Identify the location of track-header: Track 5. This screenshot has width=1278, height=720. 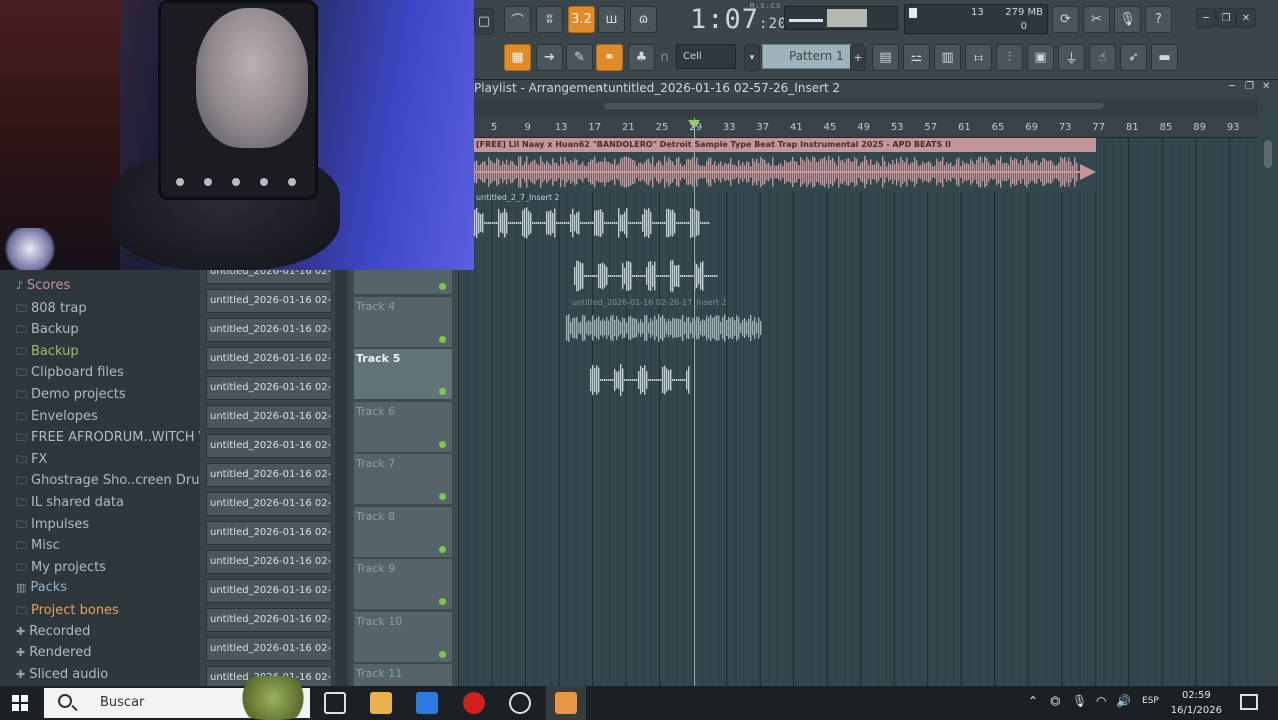
(403, 374).